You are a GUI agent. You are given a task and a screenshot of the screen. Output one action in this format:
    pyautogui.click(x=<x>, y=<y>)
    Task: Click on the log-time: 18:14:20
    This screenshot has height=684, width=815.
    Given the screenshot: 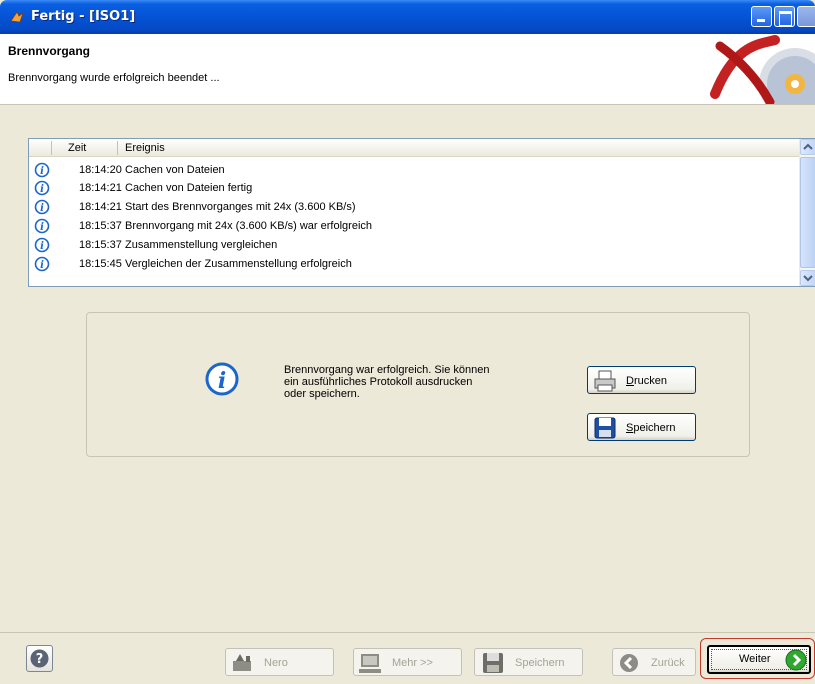 What is the action you would take?
    pyautogui.click(x=100, y=170)
    